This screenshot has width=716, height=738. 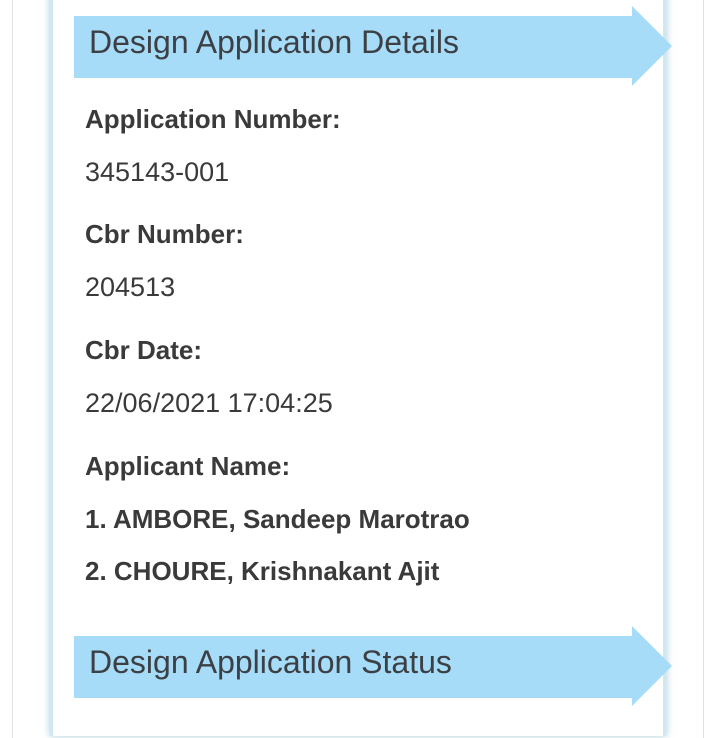 What do you see at coordinates (274, 42) in the screenshot?
I see `details-section-title: Design Application Details` at bounding box center [274, 42].